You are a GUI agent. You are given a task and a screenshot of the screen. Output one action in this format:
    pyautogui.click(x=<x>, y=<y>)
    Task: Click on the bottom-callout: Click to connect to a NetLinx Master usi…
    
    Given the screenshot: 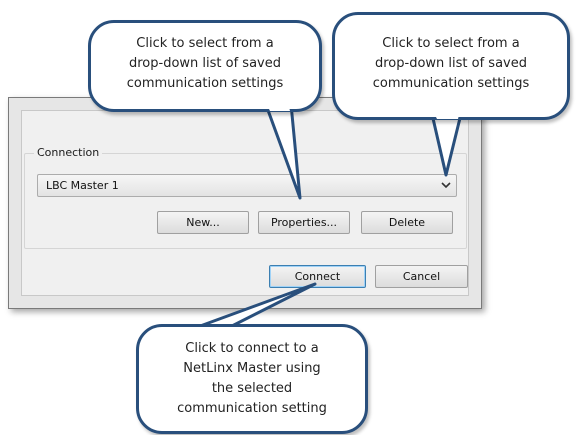 What is the action you would take?
    pyautogui.click(x=252, y=379)
    